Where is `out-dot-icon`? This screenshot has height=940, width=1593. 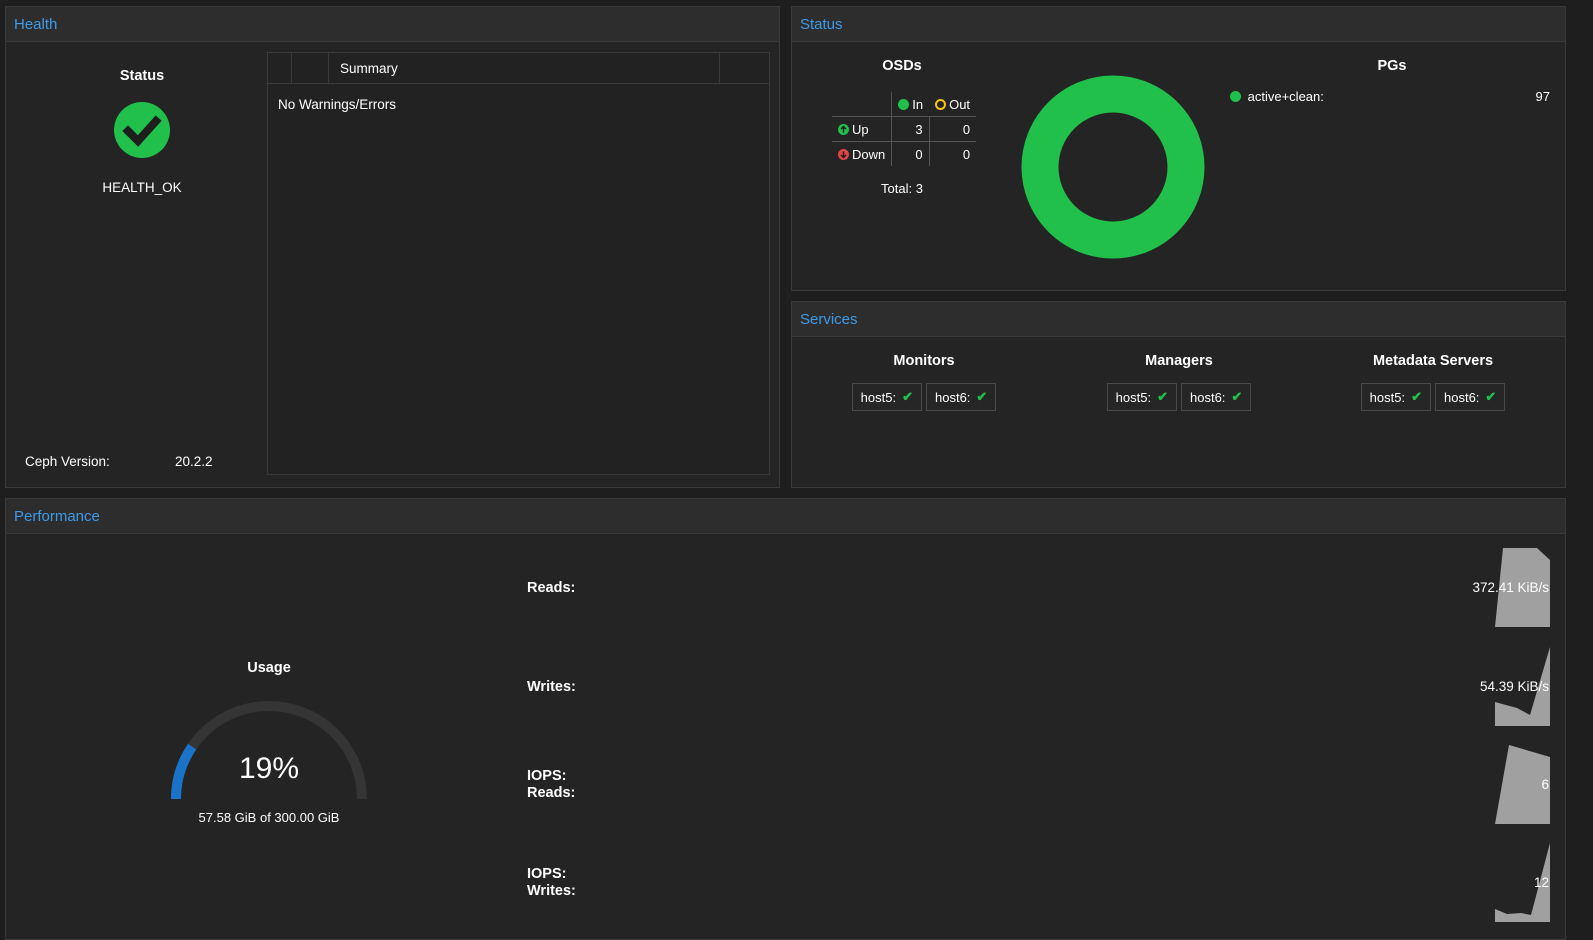 out-dot-icon is located at coordinates (941, 104).